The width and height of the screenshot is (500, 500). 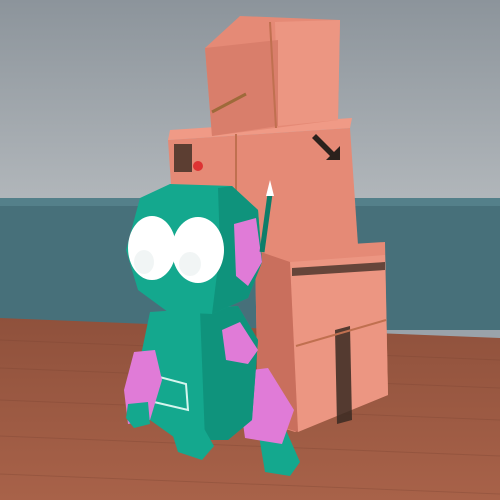 What do you see at coordinates (198, 166) in the screenshot?
I see `label-dot` at bounding box center [198, 166].